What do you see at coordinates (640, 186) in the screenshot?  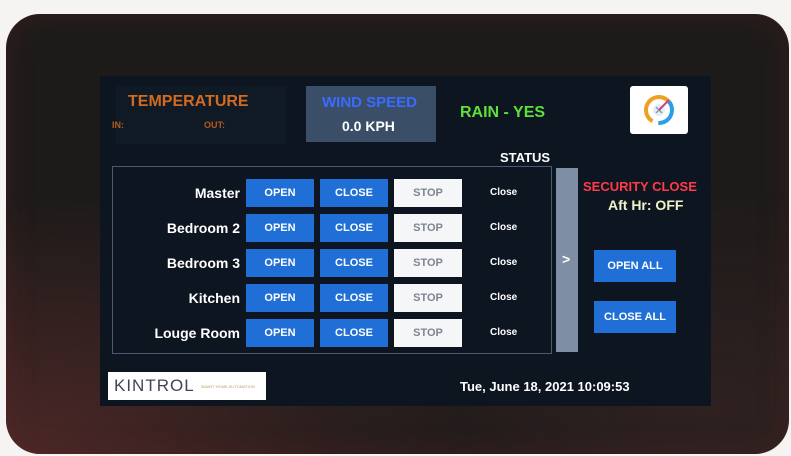 I see `security-close-label: SECURITY CLOSE` at bounding box center [640, 186].